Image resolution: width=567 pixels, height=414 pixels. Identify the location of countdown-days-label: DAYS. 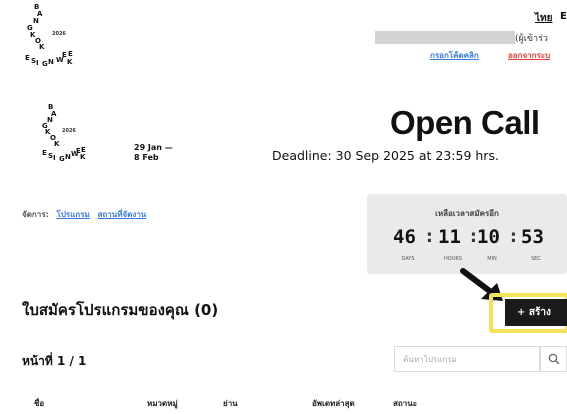
(408, 259).